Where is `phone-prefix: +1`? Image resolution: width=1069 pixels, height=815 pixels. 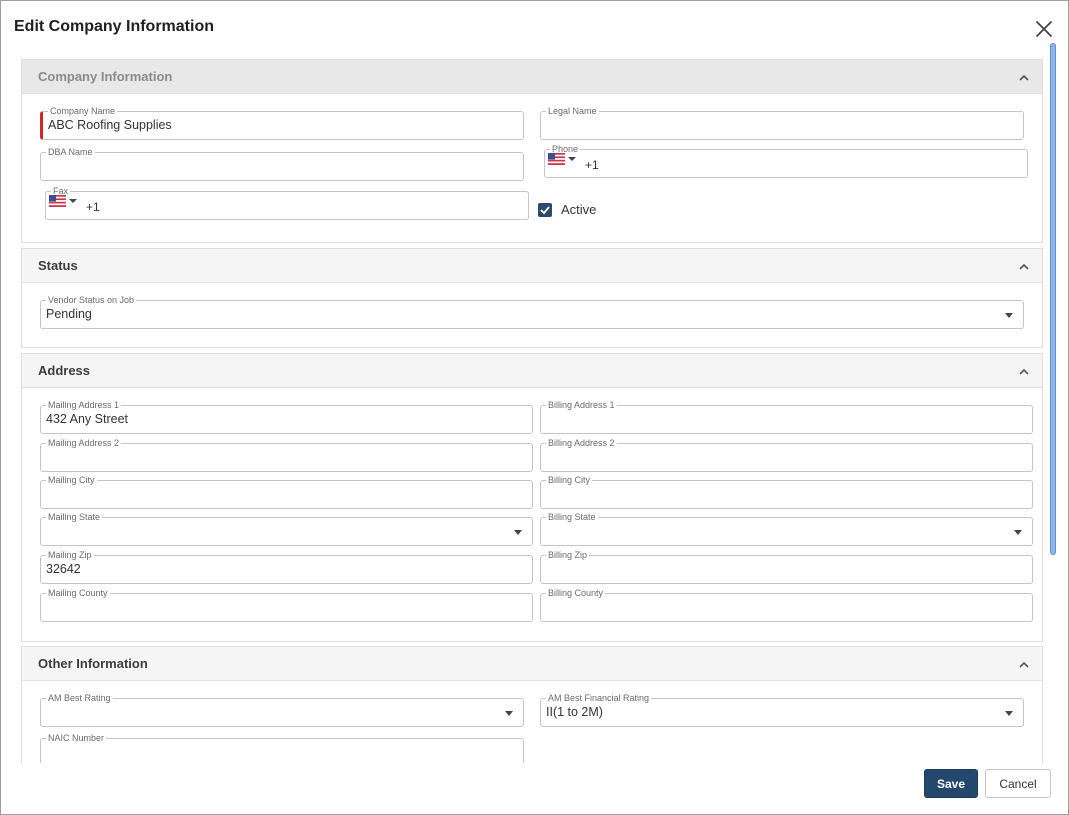
phone-prefix: +1 is located at coordinates (592, 165).